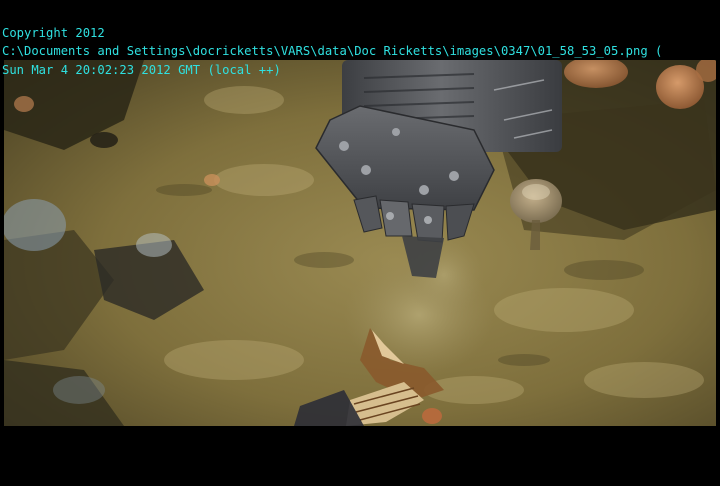 The image size is (720, 486). Describe the element at coordinates (35, 225) in the screenshot. I see `encrusted-rock` at that location.